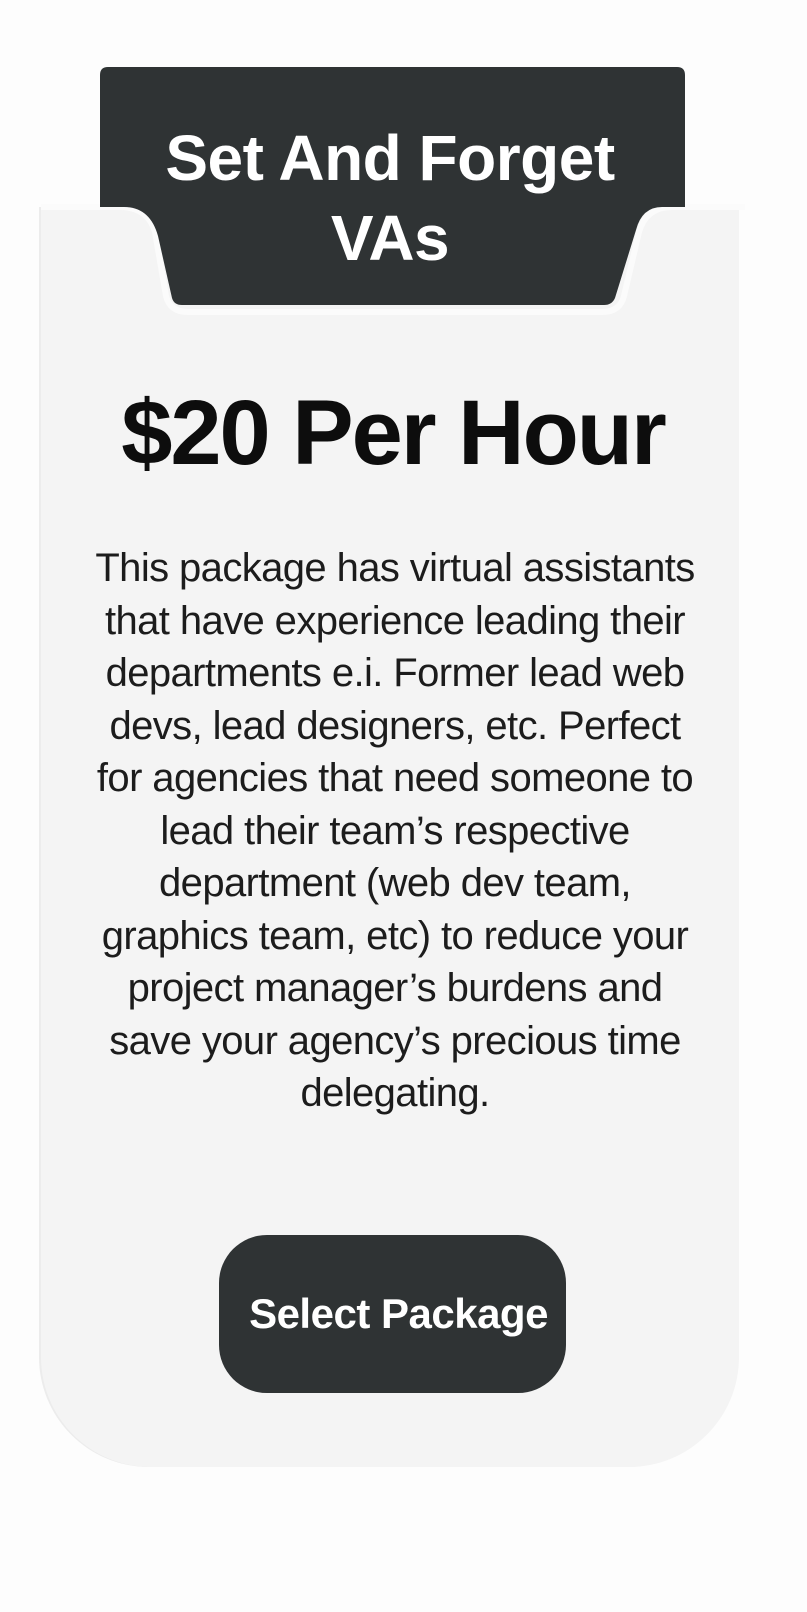 Image resolution: width=807 pixels, height=1612 pixels. I want to click on select-package-button: Select Package, so click(392, 1314).